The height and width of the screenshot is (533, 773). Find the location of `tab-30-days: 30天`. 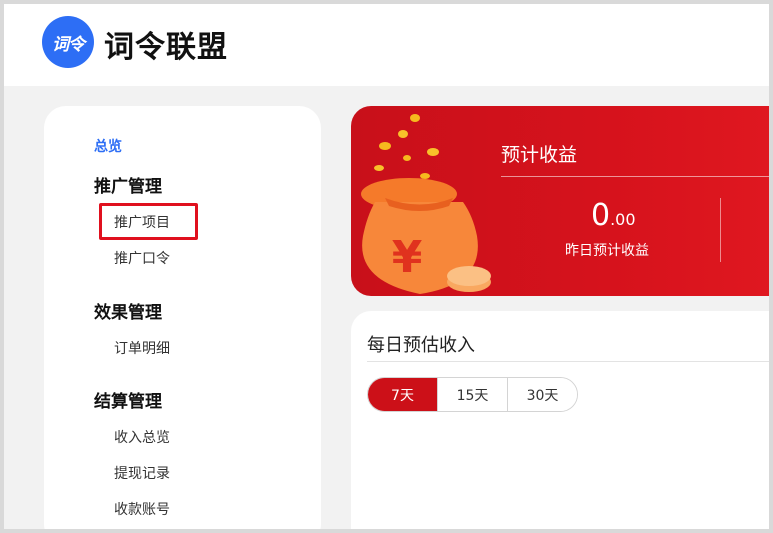

tab-30-days: 30天 is located at coordinates (542, 394).